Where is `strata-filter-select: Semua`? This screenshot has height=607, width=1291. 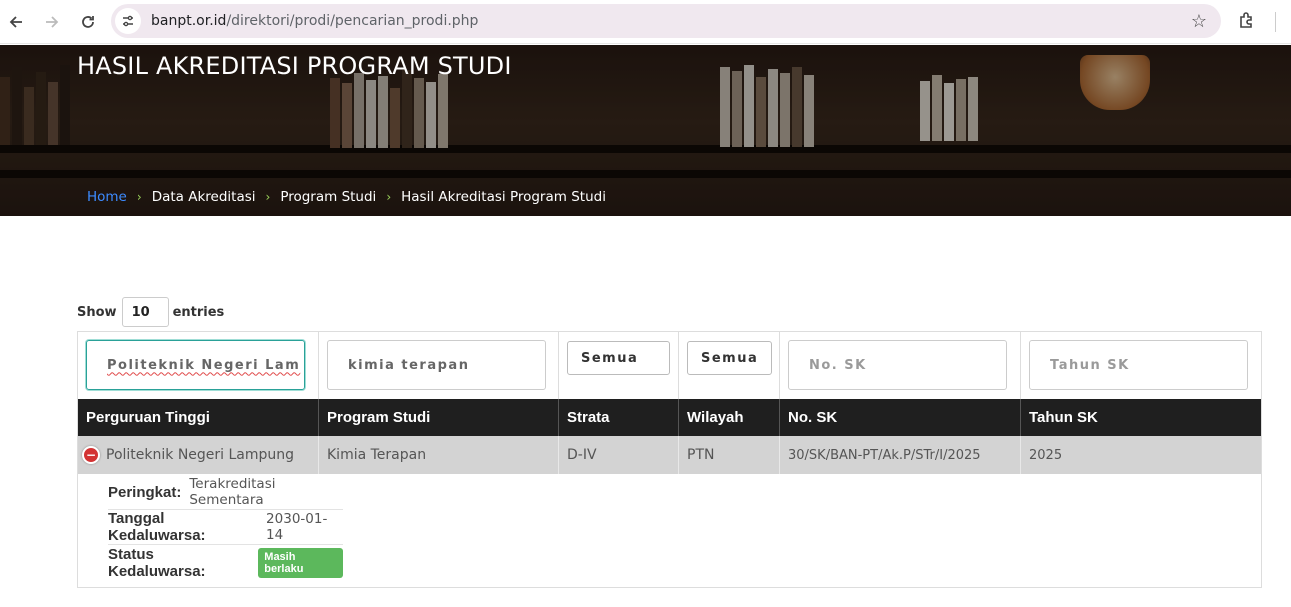 strata-filter-select: Semua is located at coordinates (618, 358).